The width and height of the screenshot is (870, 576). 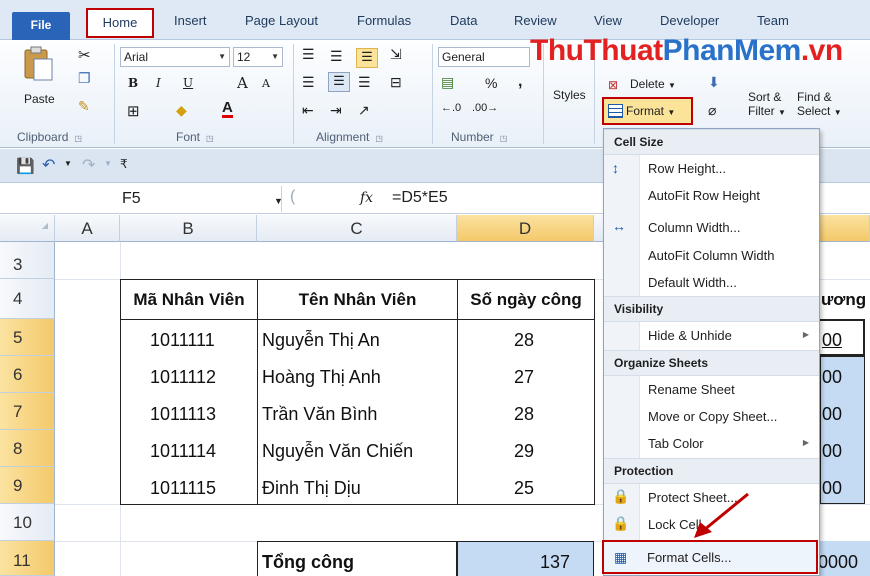 What do you see at coordinates (308, 562) in the screenshot?
I see `total-label: Tổng công` at bounding box center [308, 562].